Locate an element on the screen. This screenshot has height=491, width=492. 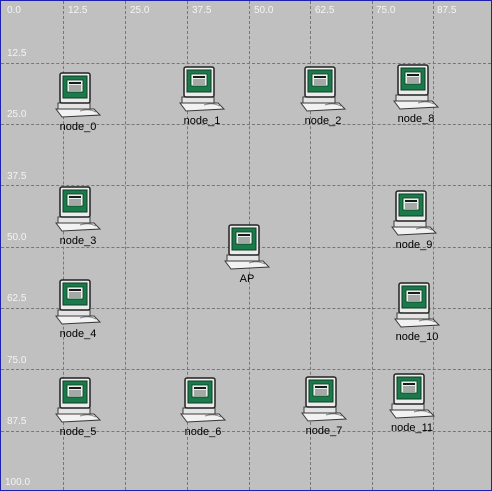
node-label: node_3 is located at coordinates (78, 241).